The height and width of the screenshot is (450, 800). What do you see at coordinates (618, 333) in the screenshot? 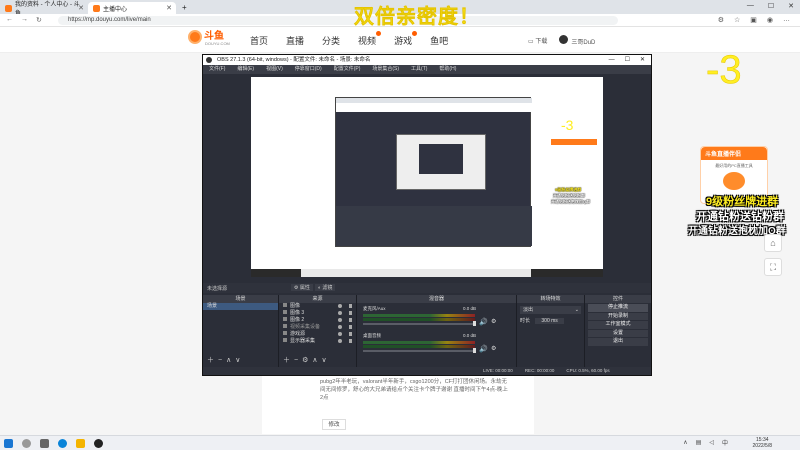
I see `settings-button: 设置` at bounding box center [618, 333].